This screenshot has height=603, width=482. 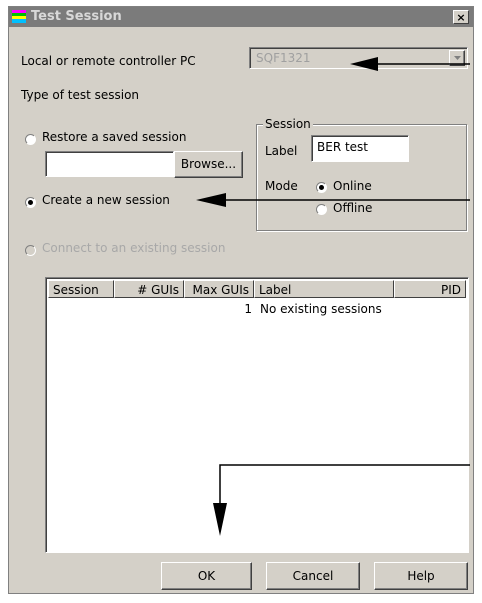 What do you see at coordinates (211, 200) in the screenshot?
I see `arrow-head-create-session` at bounding box center [211, 200].